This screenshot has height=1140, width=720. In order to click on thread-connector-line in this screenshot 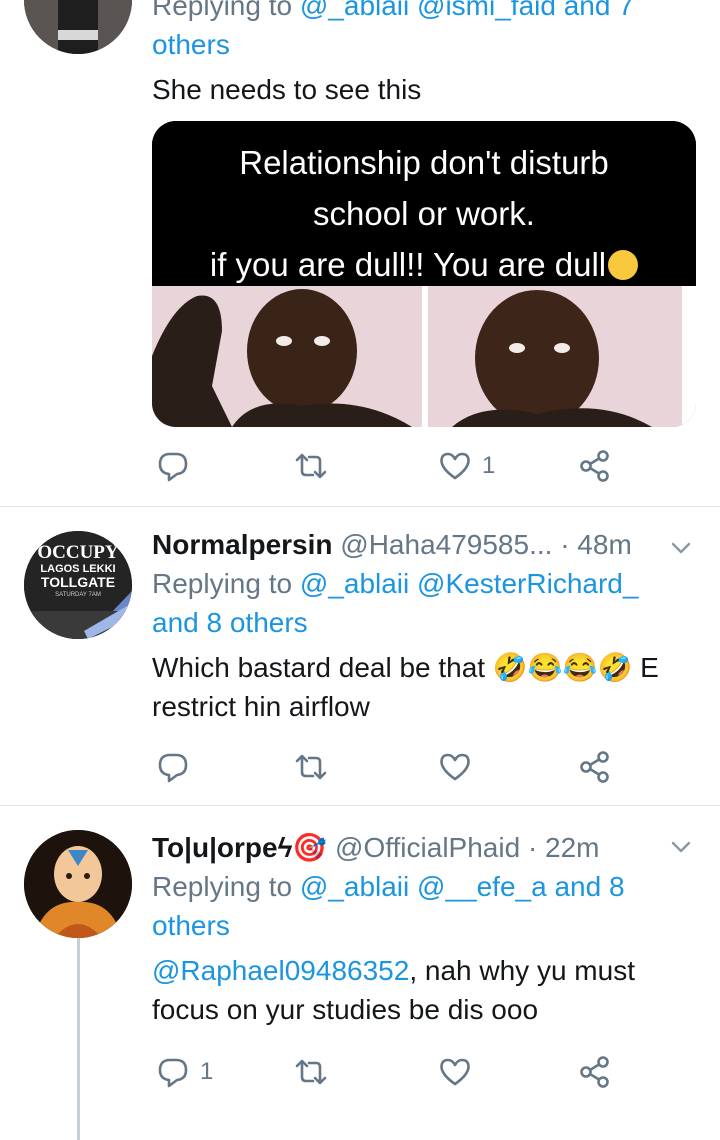, I will do `click(78, 1038)`.